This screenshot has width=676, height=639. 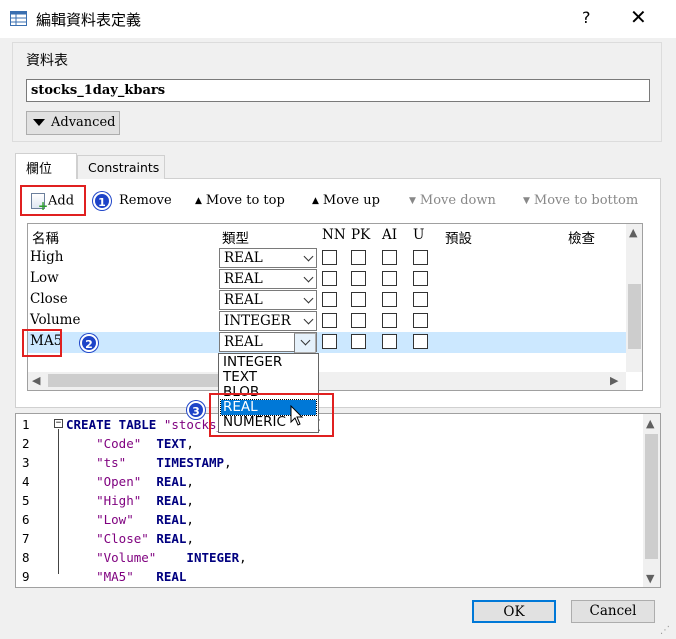 I want to click on table-row: Low REAL, so click(x=327, y=279).